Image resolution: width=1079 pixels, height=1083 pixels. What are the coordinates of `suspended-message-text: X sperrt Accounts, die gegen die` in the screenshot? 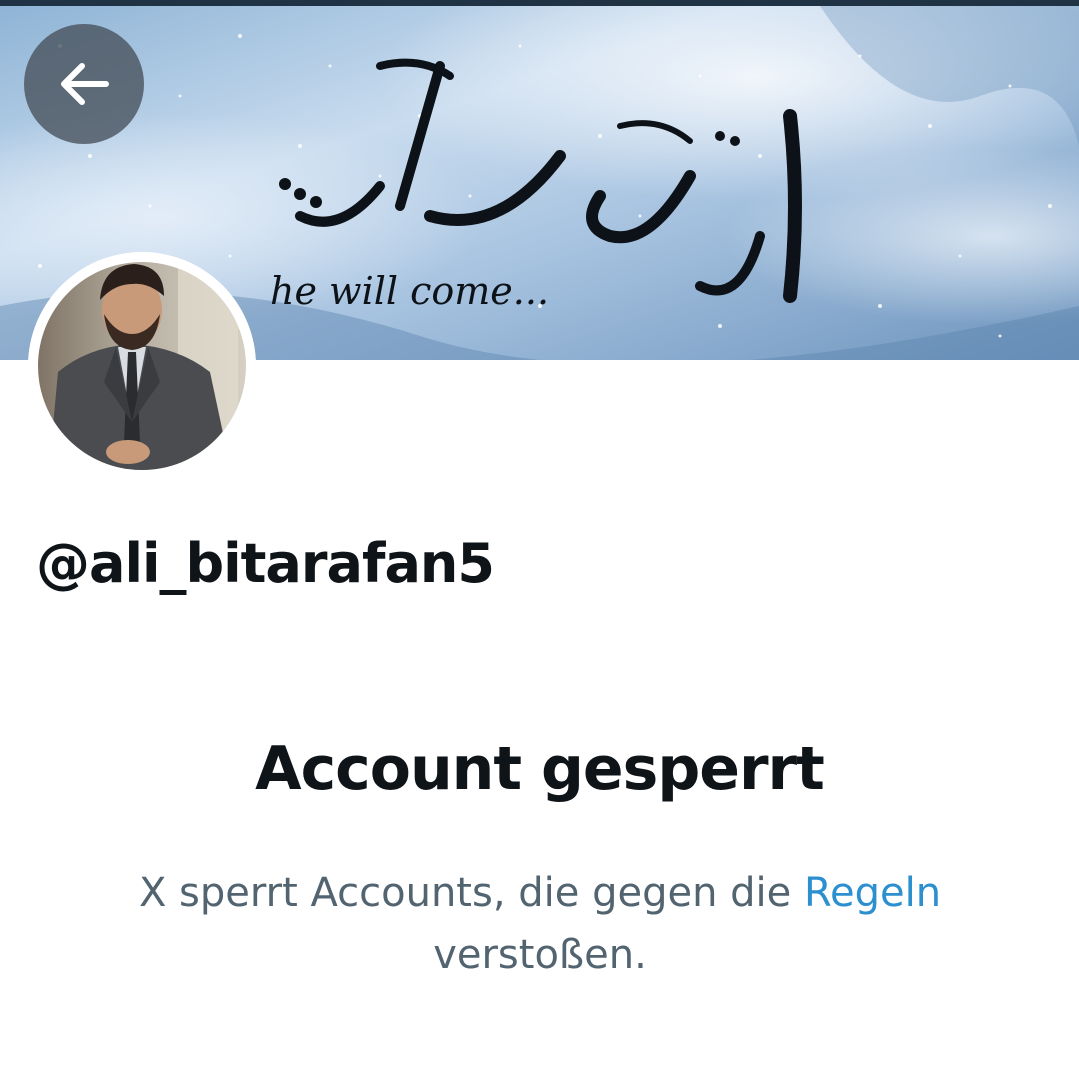 It's located at (471, 893).